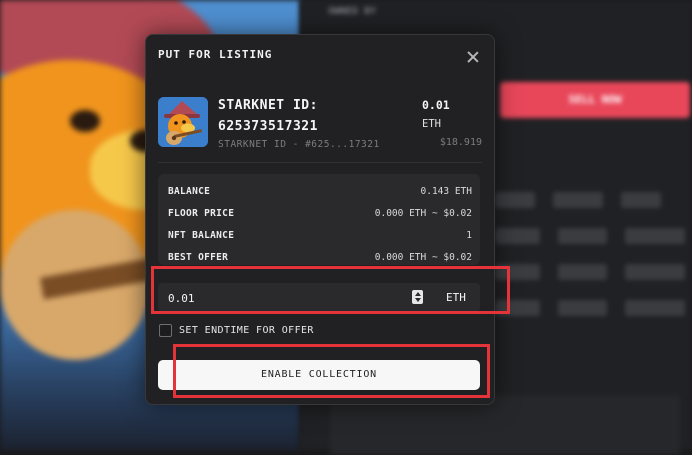 This screenshot has height=455, width=692. Describe the element at coordinates (189, 191) in the screenshot. I see `balance-label: BALANCE` at that location.